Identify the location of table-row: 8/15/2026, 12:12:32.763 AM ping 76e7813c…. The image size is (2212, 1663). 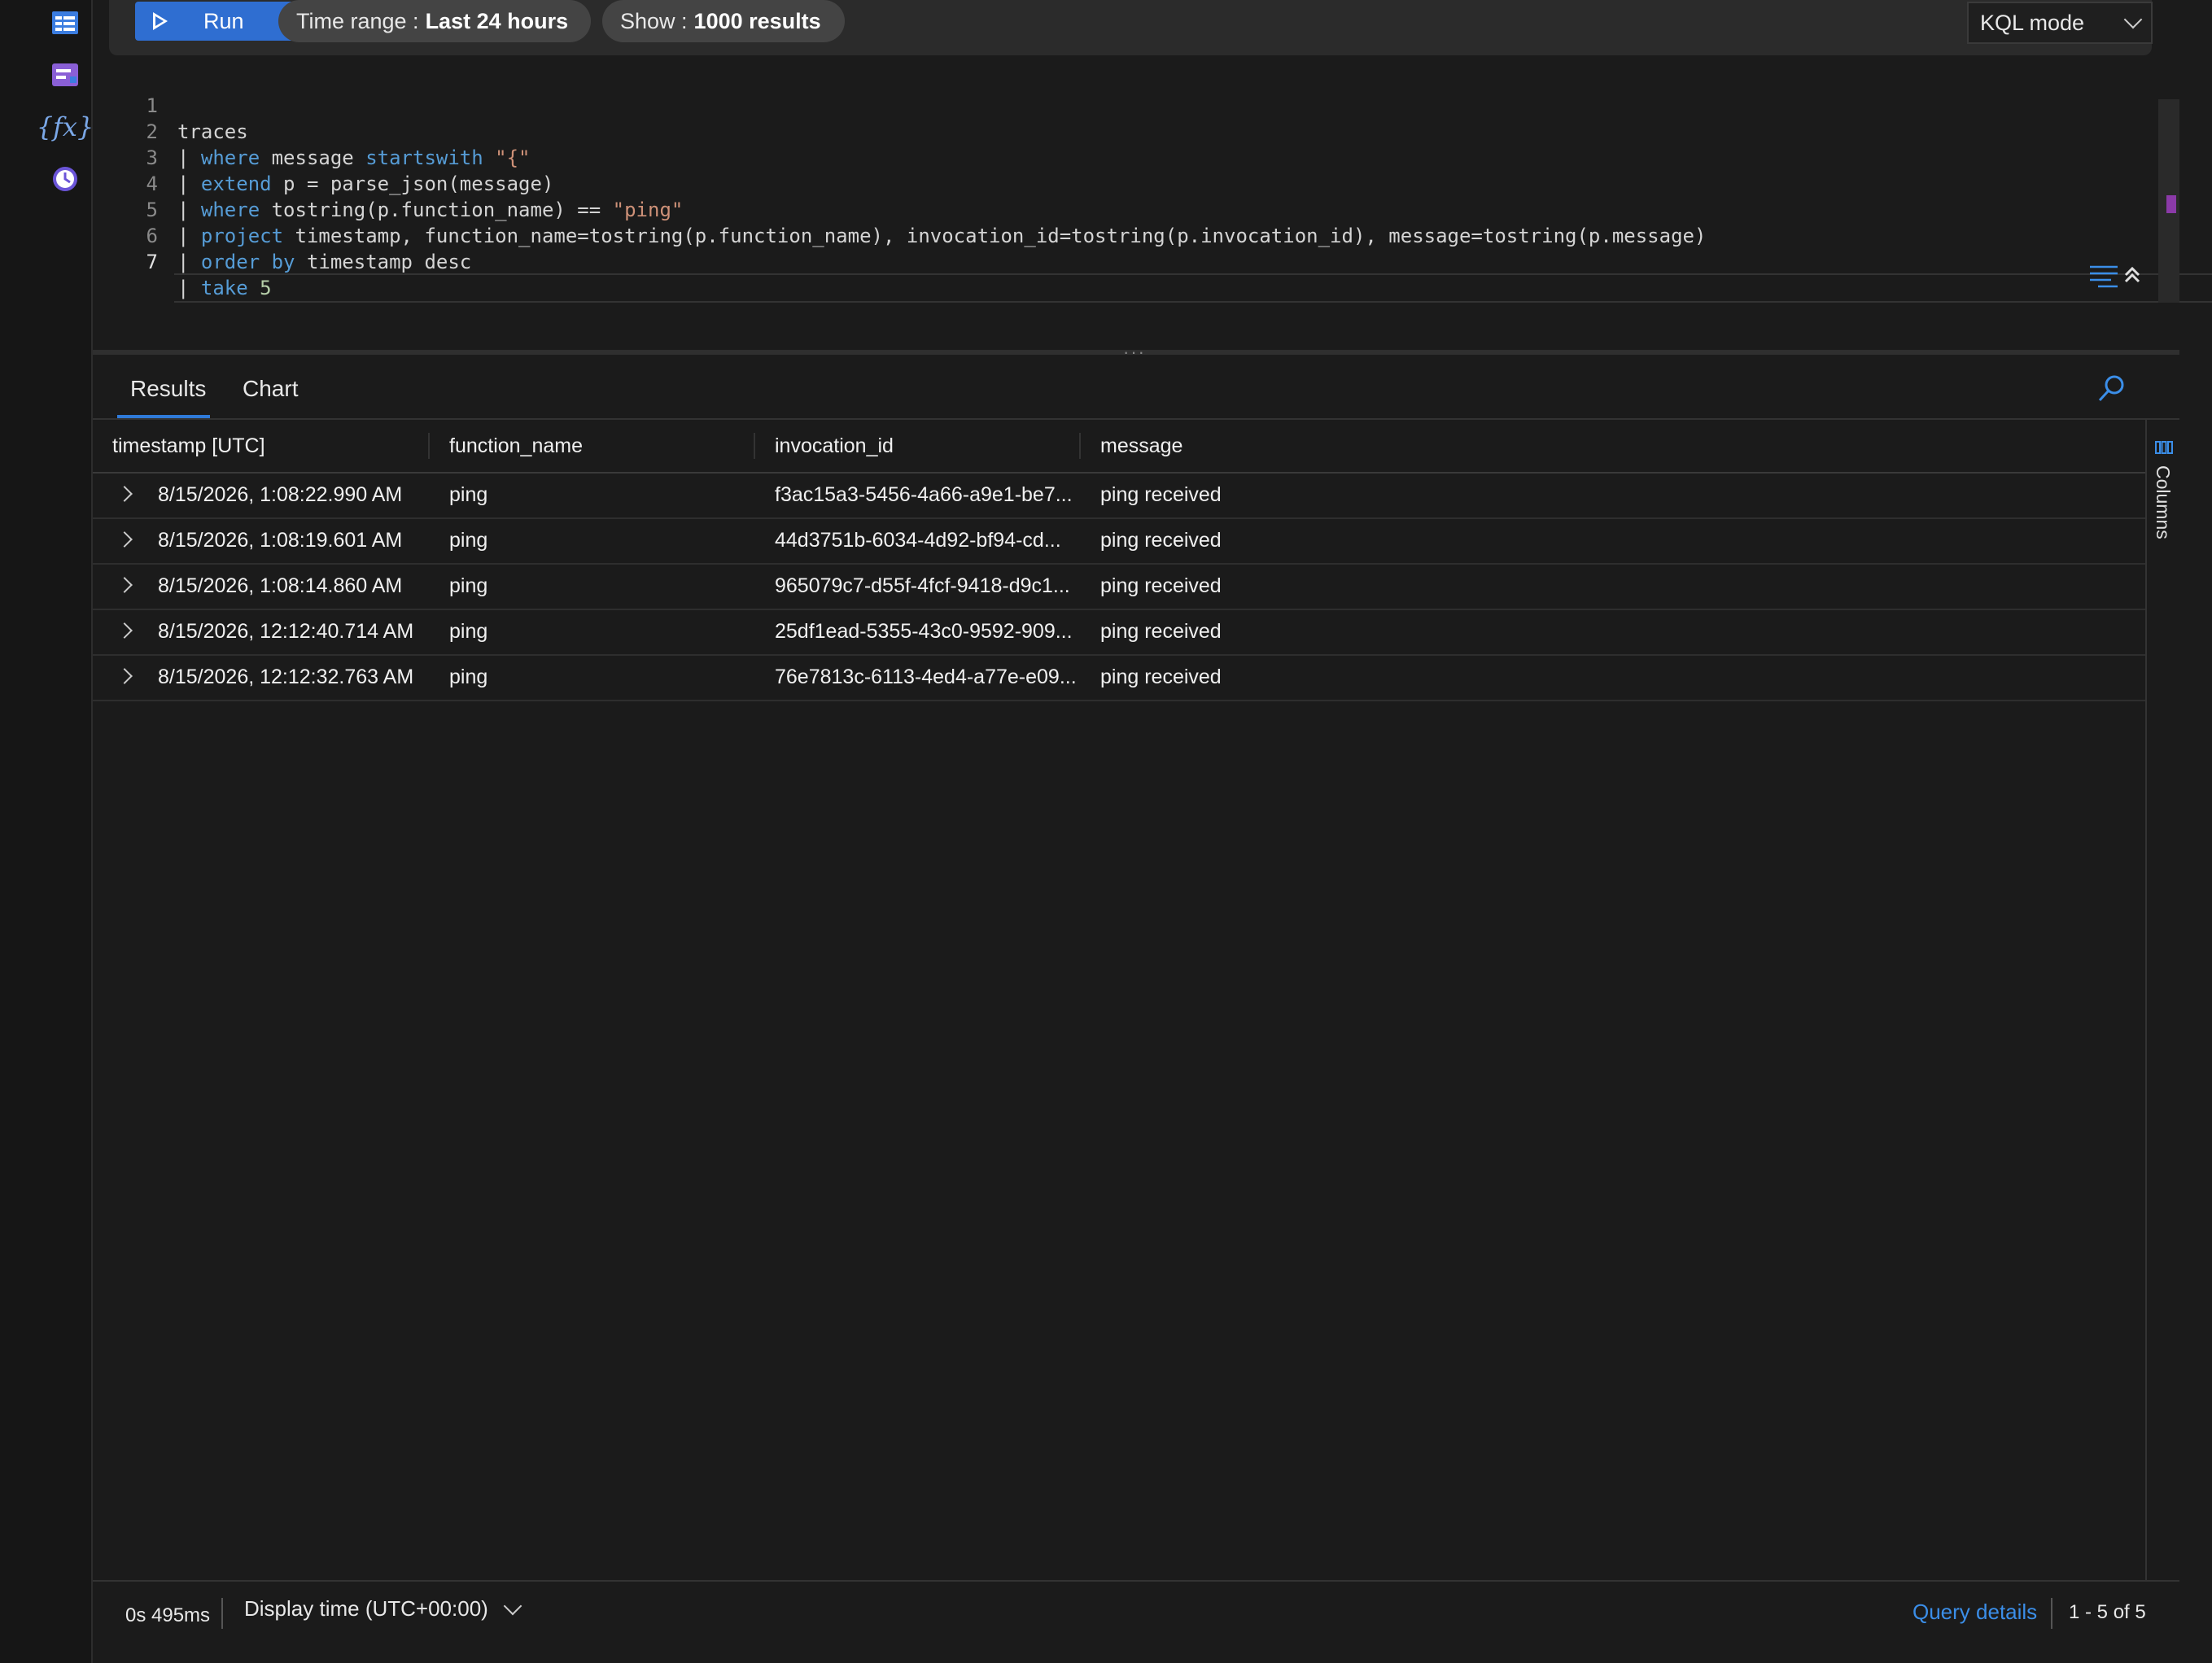
(1119, 678).